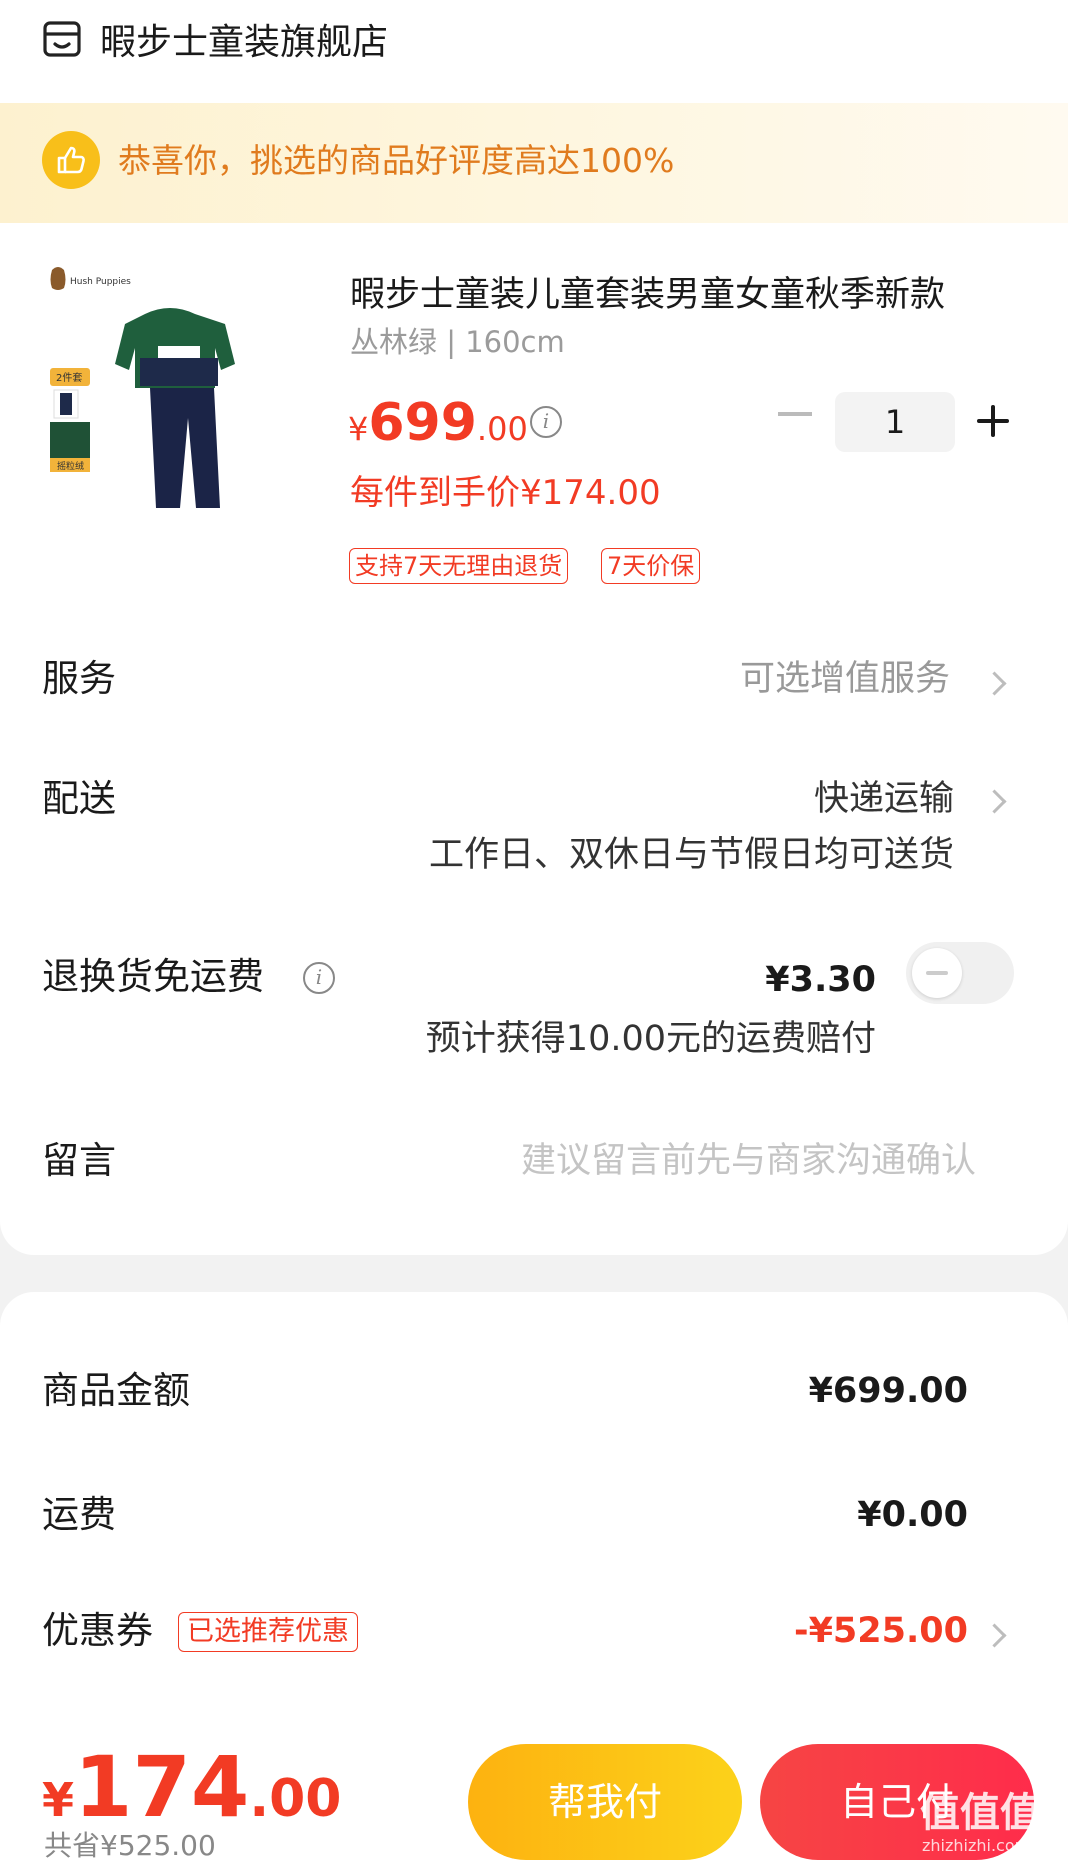 This screenshot has width=1068, height=1876. Describe the element at coordinates (459, 566) in the screenshot. I see `return-policy-tag: 支持7天无理由退货` at that location.